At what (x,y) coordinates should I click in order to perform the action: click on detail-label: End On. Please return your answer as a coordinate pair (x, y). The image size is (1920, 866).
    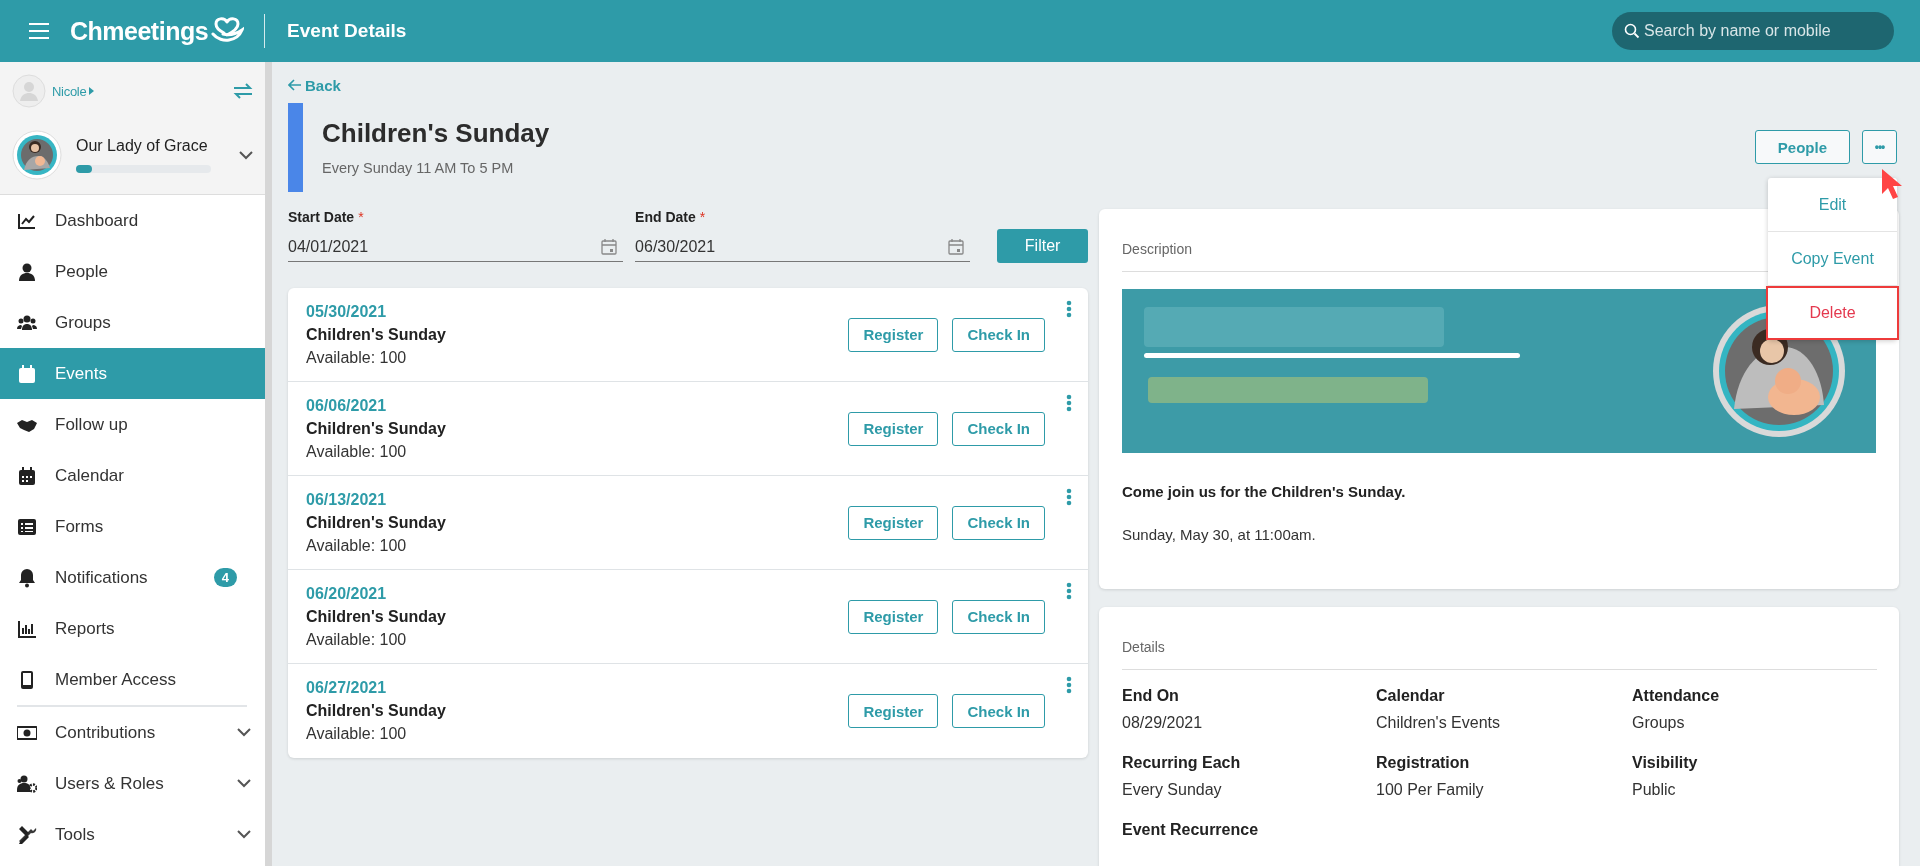
    Looking at the image, I should click on (1151, 696).